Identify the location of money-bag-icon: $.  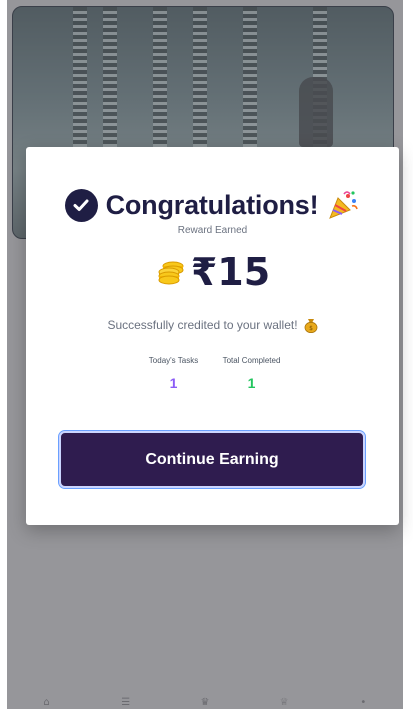
(311, 325).